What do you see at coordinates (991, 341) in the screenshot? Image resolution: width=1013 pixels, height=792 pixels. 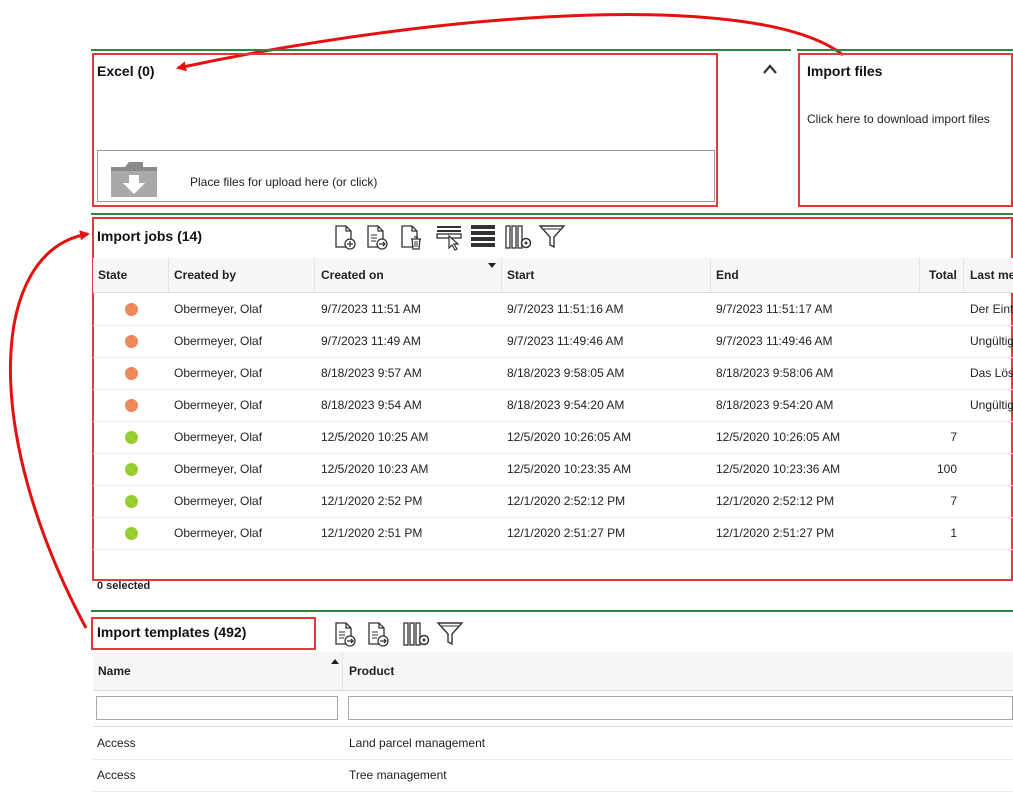 I see `cell-last-message: Ungültig` at bounding box center [991, 341].